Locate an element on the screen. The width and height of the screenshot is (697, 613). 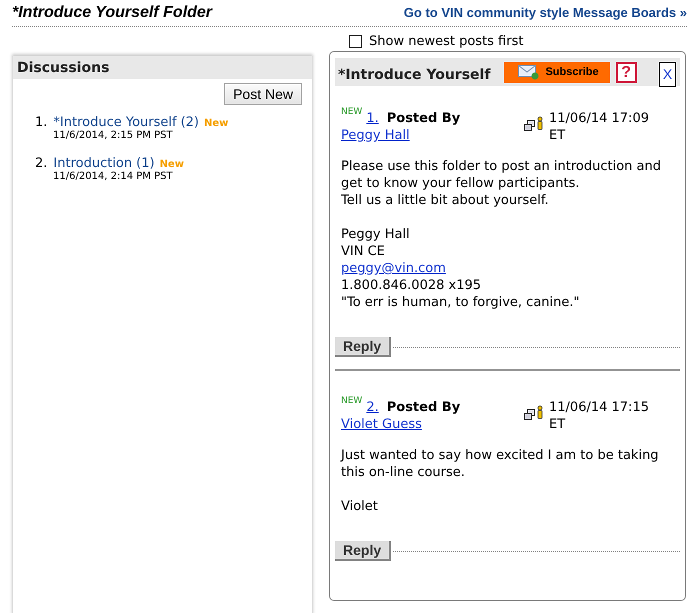
discussion-date: 11/6/2014, 2:15 PM PST is located at coordinates (113, 135).